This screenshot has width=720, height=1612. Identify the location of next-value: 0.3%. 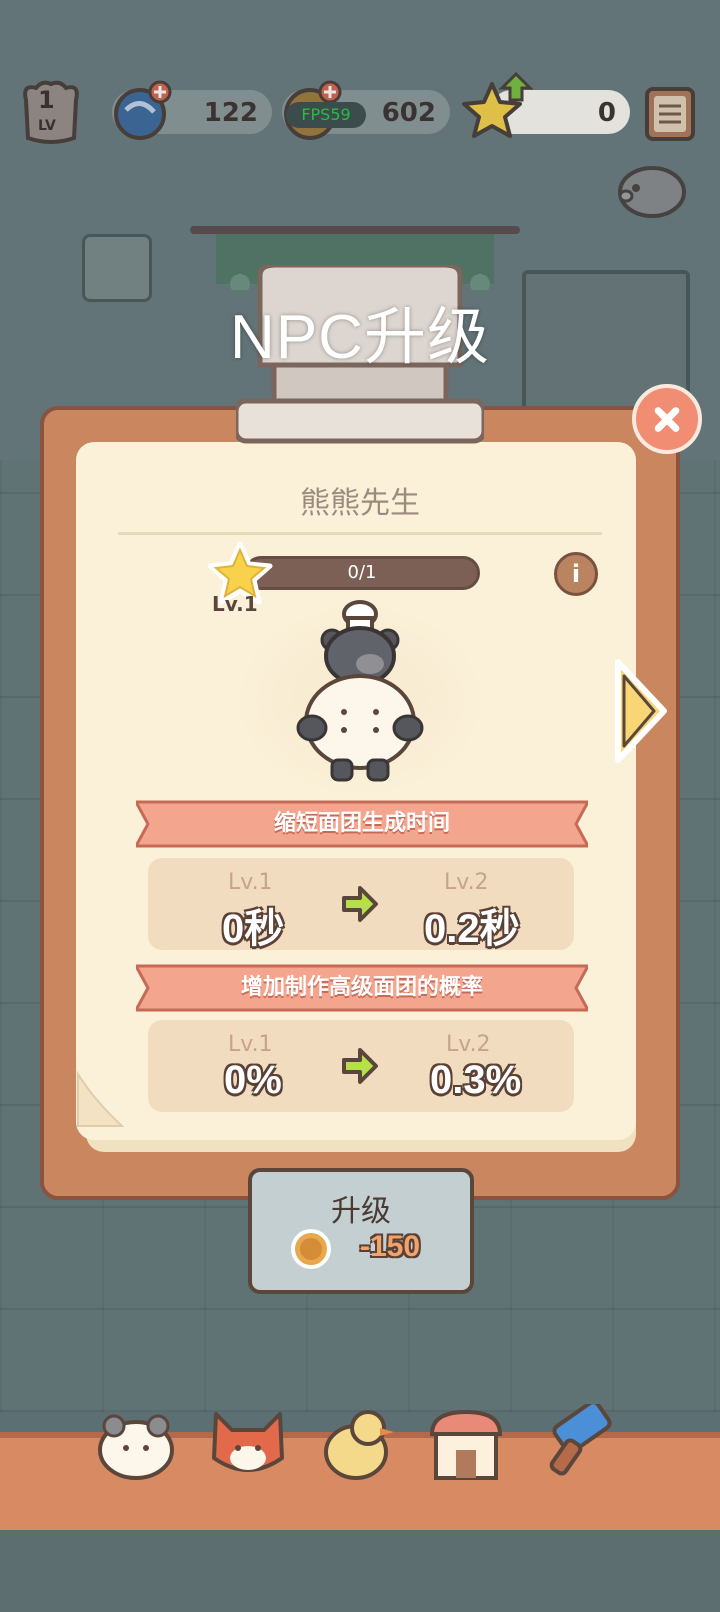
(476, 1080).